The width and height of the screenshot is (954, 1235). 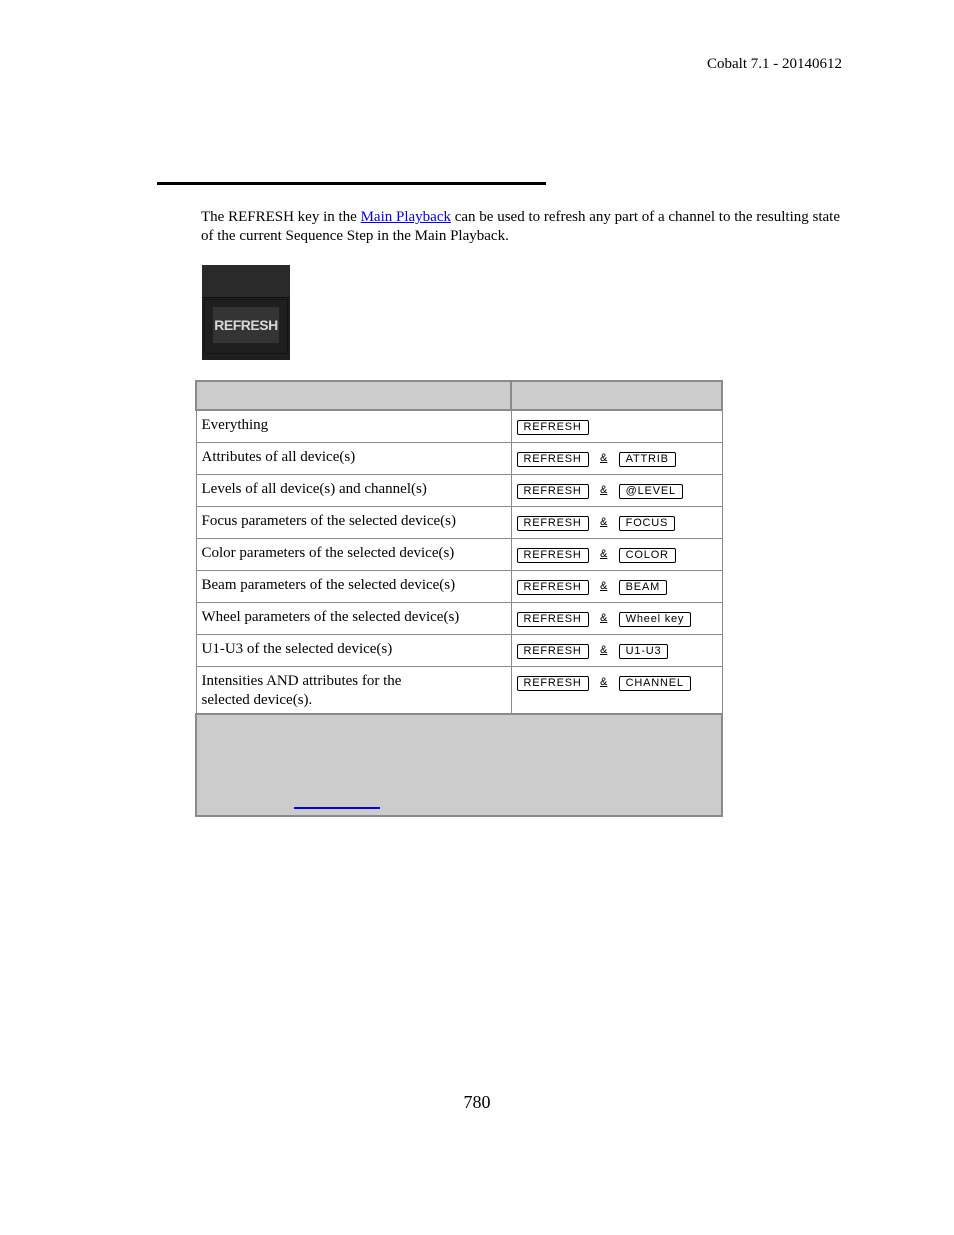 I want to click on row-keys: REFRESH & BEAM, so click(x=616, y=586).